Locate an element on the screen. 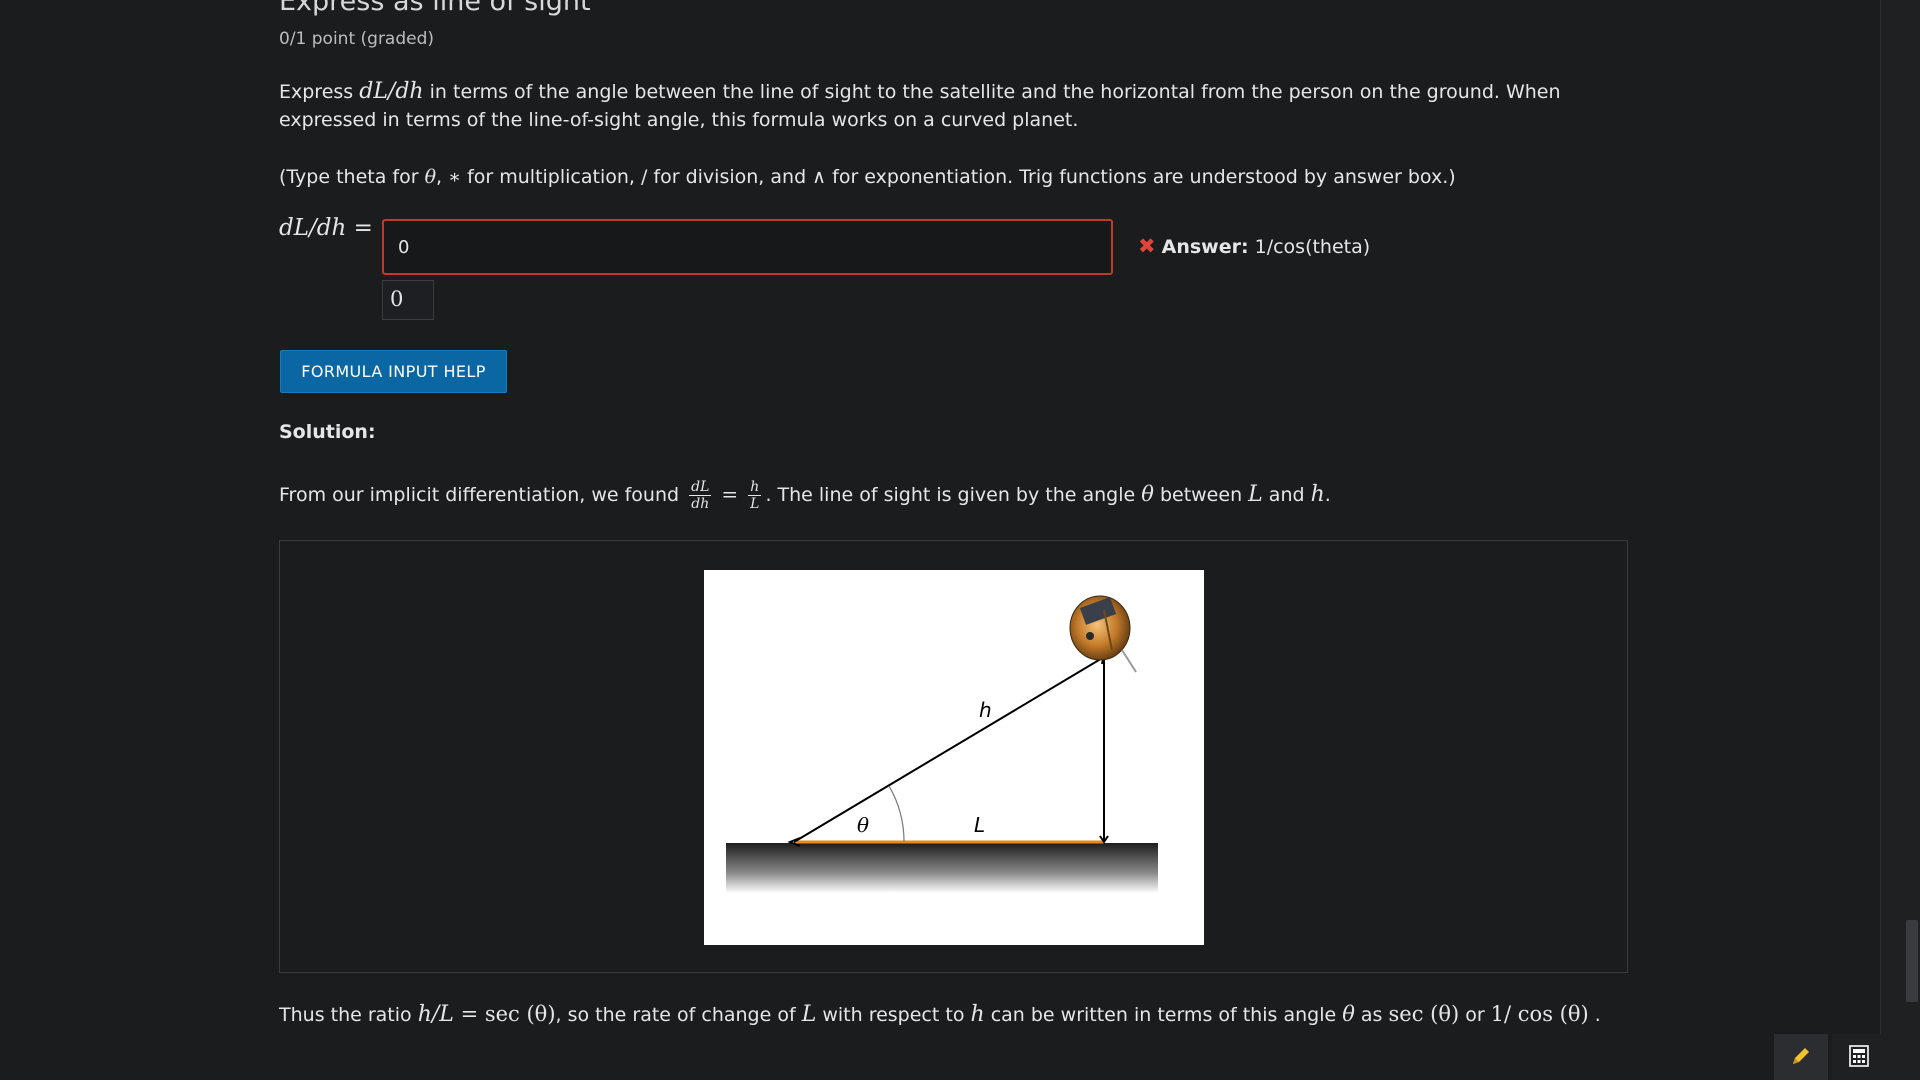 The image size is (1920, 1080). sol2-mid4: as is located at coordinates (1371, 1015).